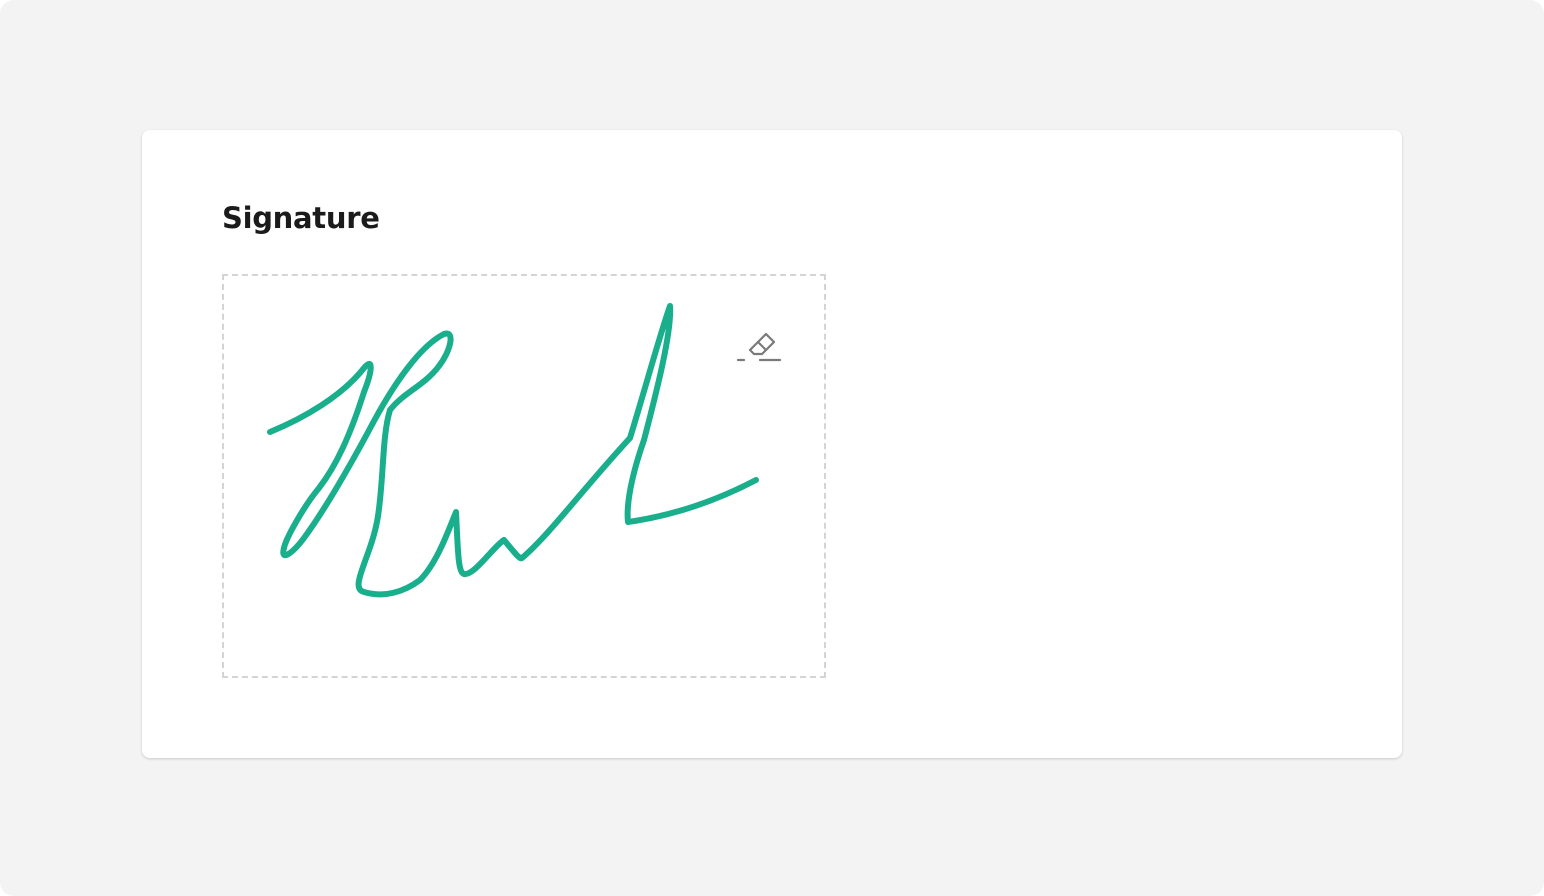 Image resolution: width=1544 pixels, height=896 pixels. I want to click on clear-signature-button, so click(760, 342).